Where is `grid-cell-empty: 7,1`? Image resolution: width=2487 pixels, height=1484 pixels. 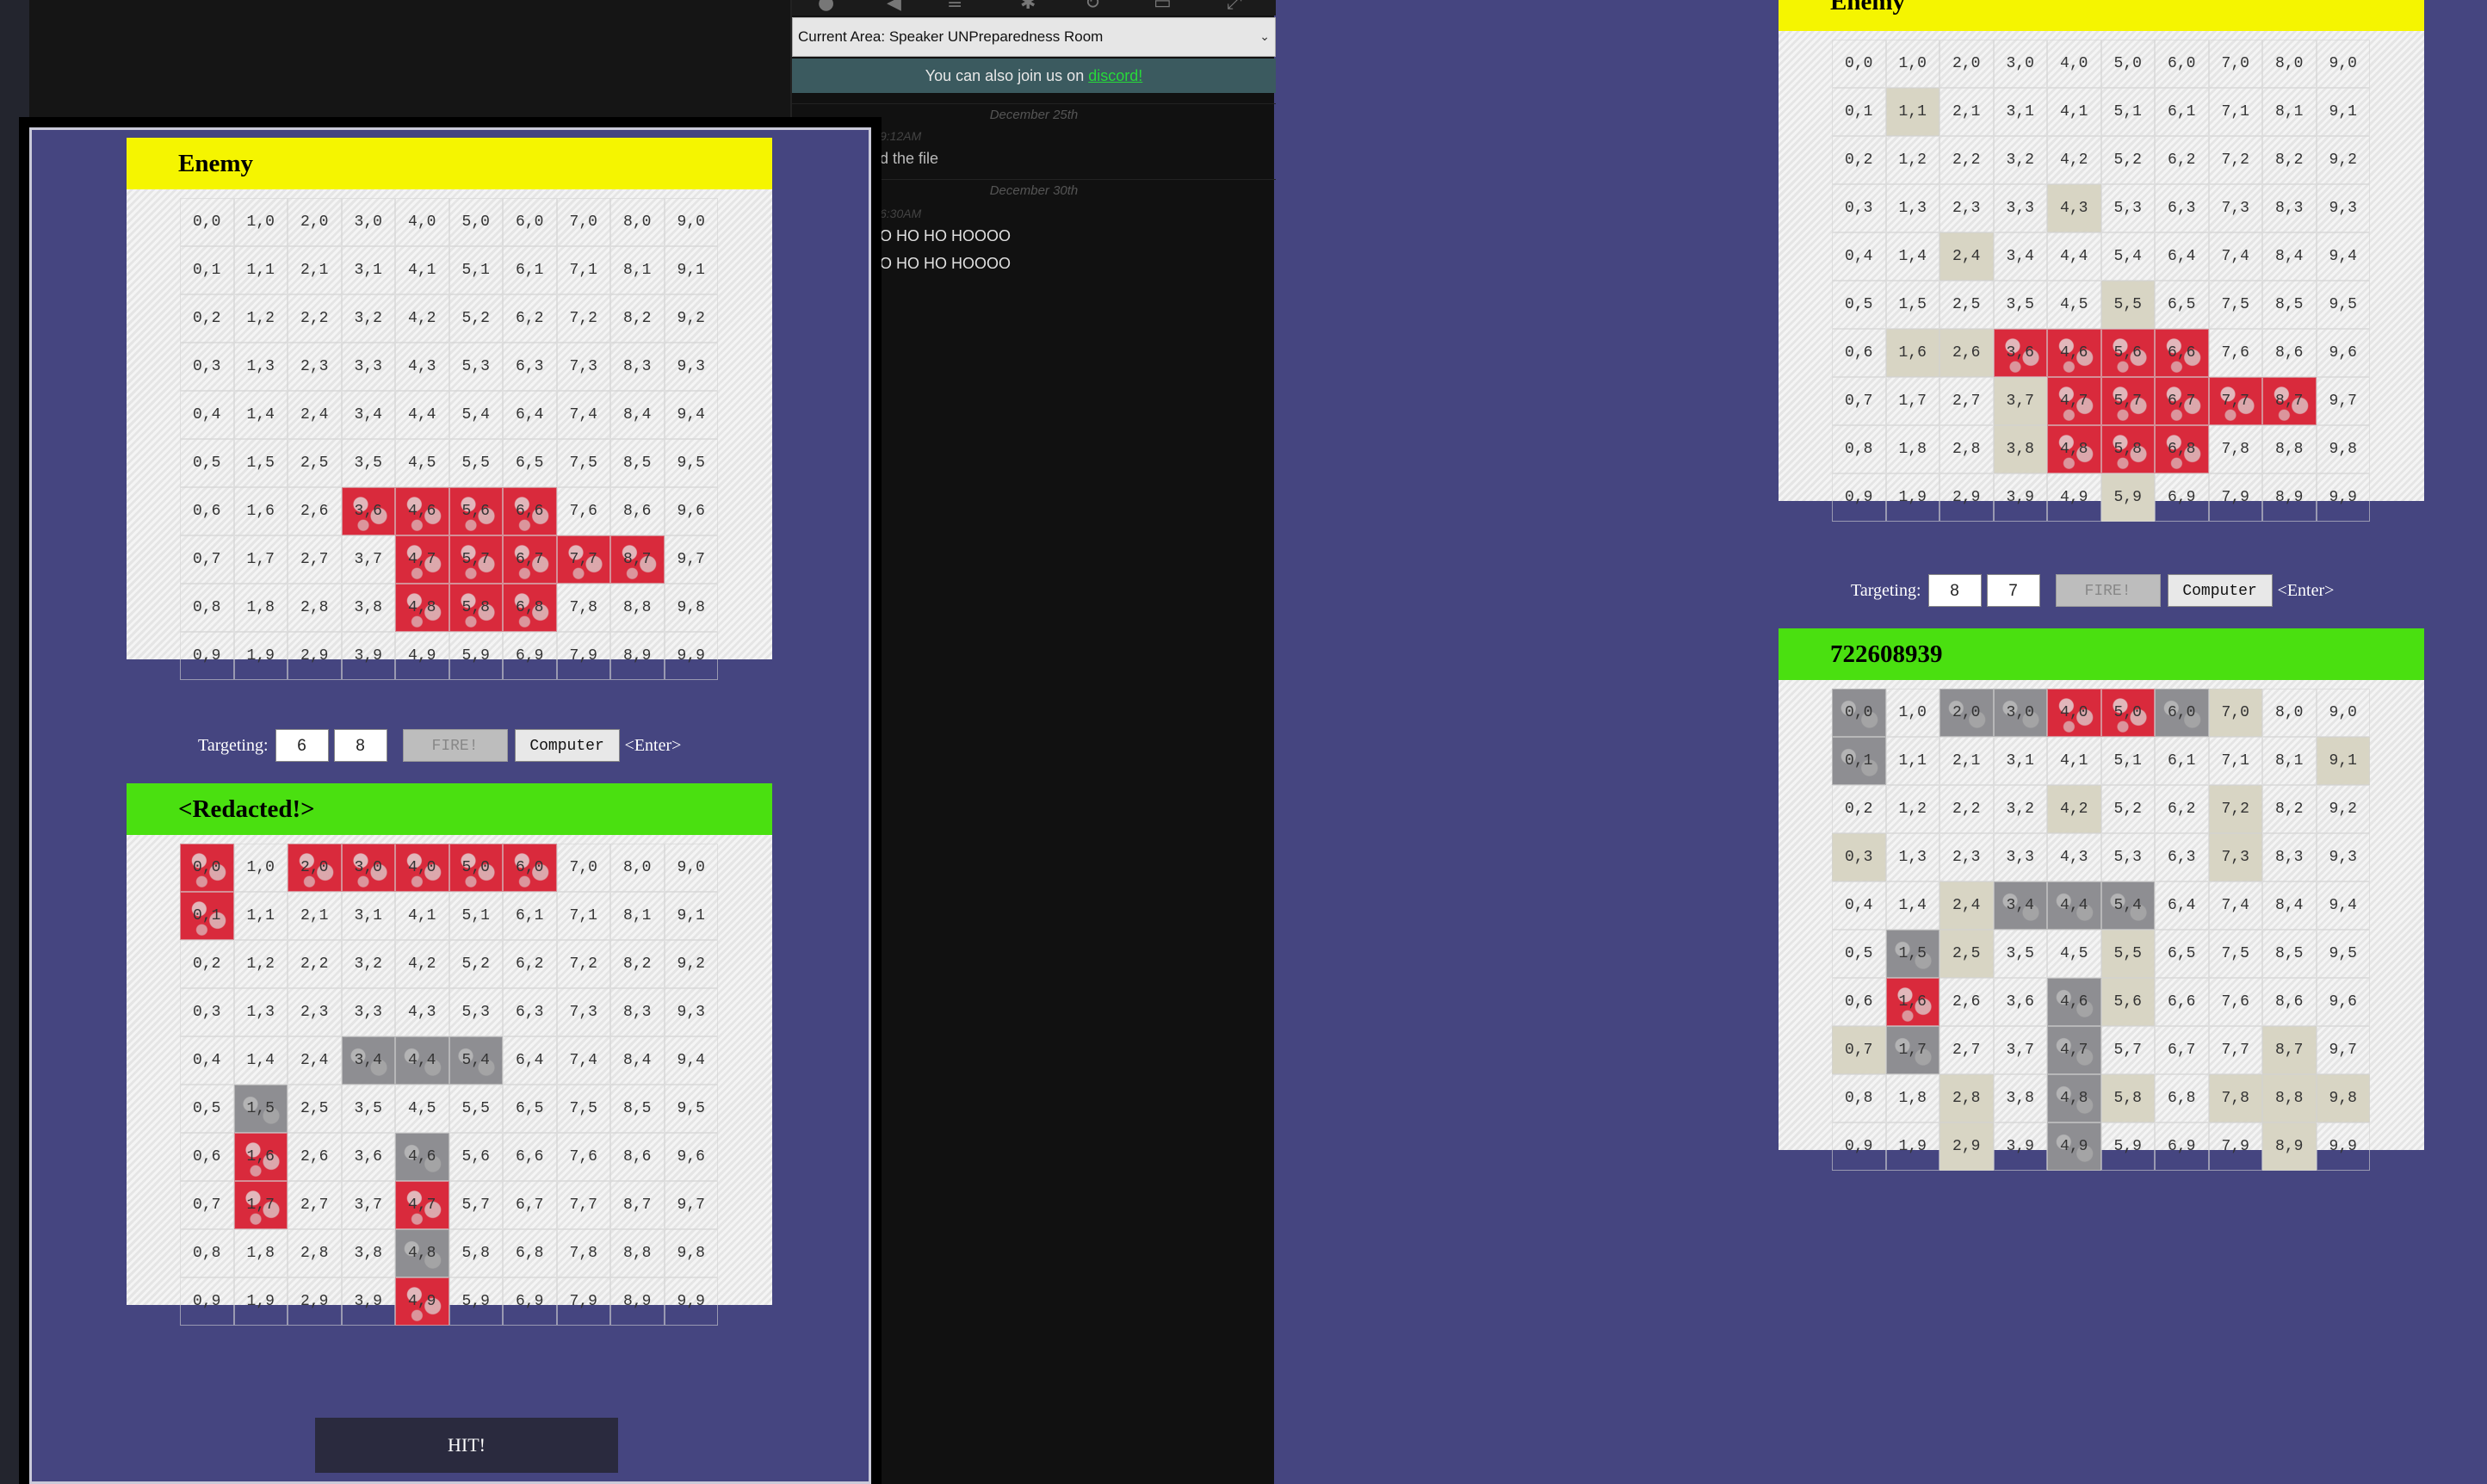 grid-cell-empty: 7,1 is located at coordinates (583, 270).